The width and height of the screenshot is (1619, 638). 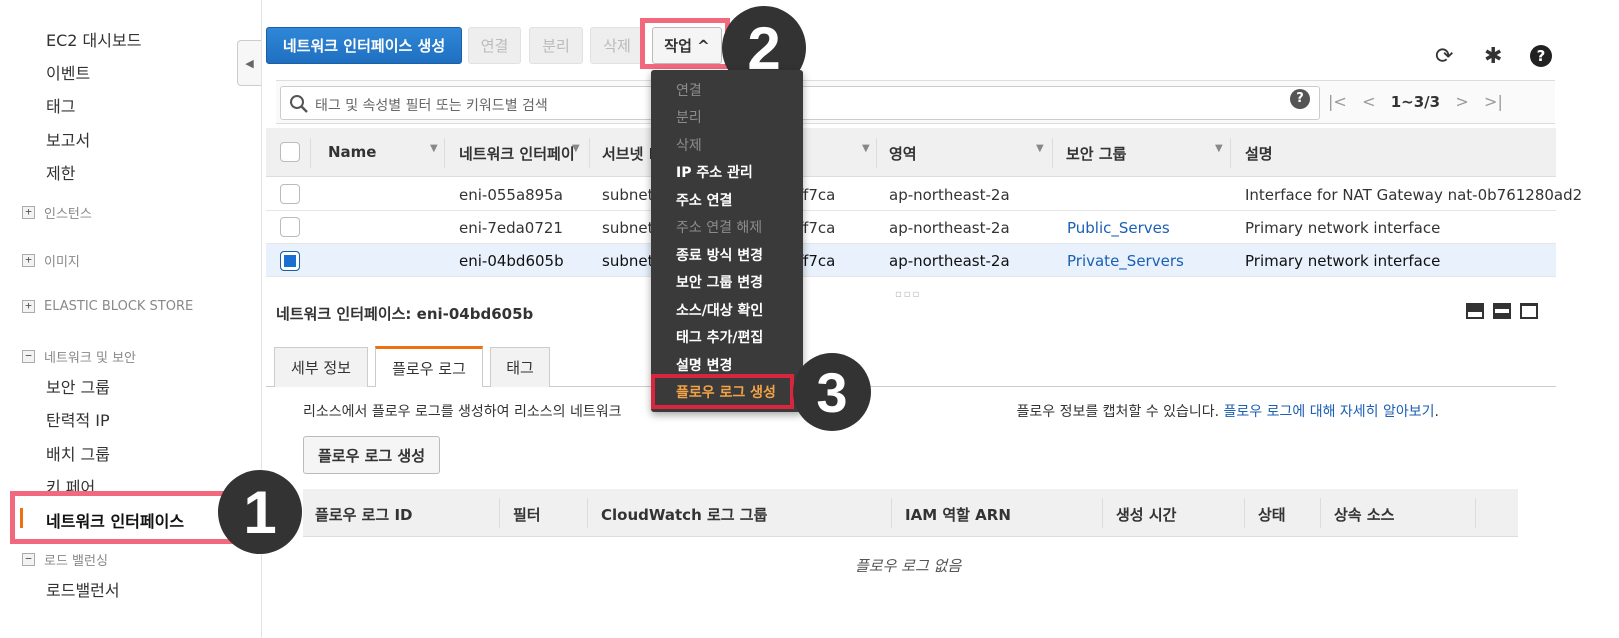 What do you see at coordinates (1125, 261) in the screenshot?
I see `cell-security-group: Private_Servers` at bounding box center [1125, 261].